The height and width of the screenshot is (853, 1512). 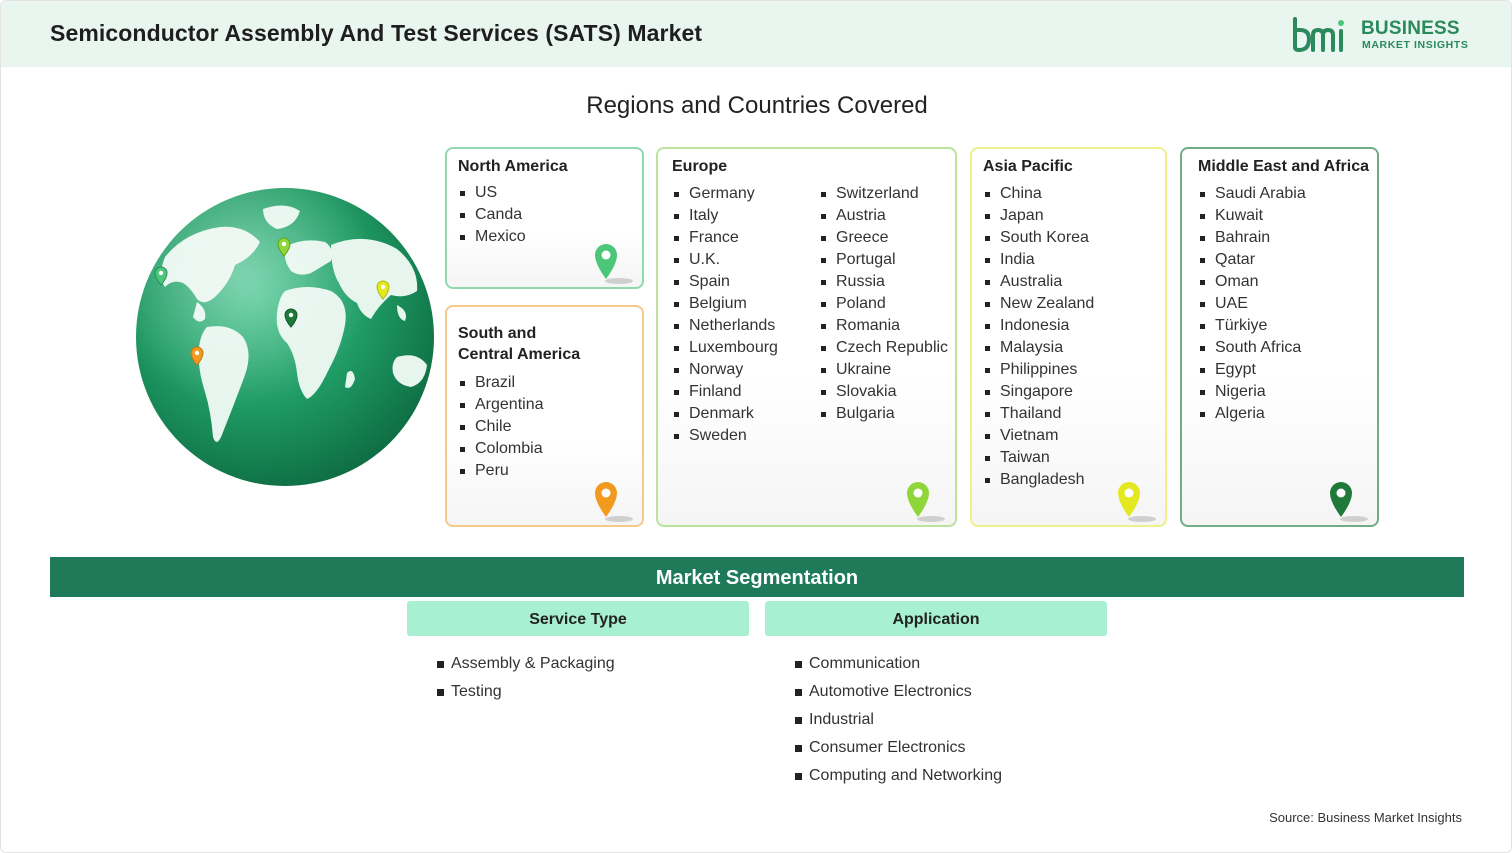 What do you see at coordinates (1038, 216) in the screenshot?
I see `list-item: Japan` at bounding box center [1038, 216].